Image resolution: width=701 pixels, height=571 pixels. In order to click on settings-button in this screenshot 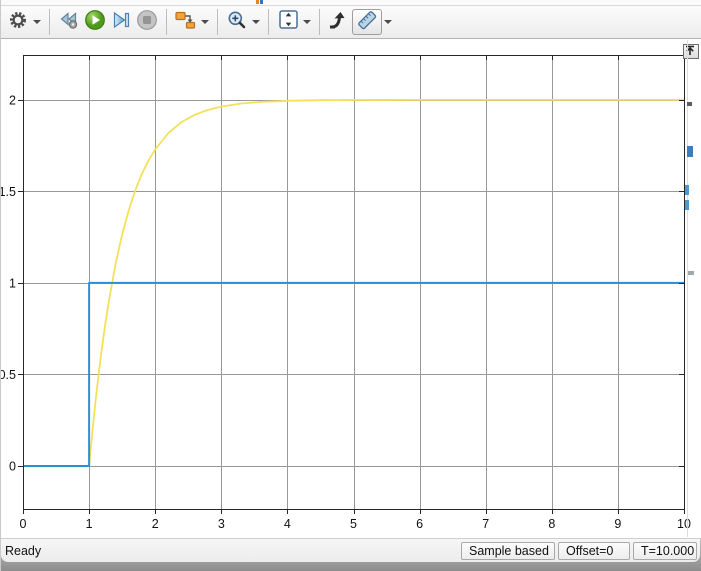, I will do `click(18, 22)`.